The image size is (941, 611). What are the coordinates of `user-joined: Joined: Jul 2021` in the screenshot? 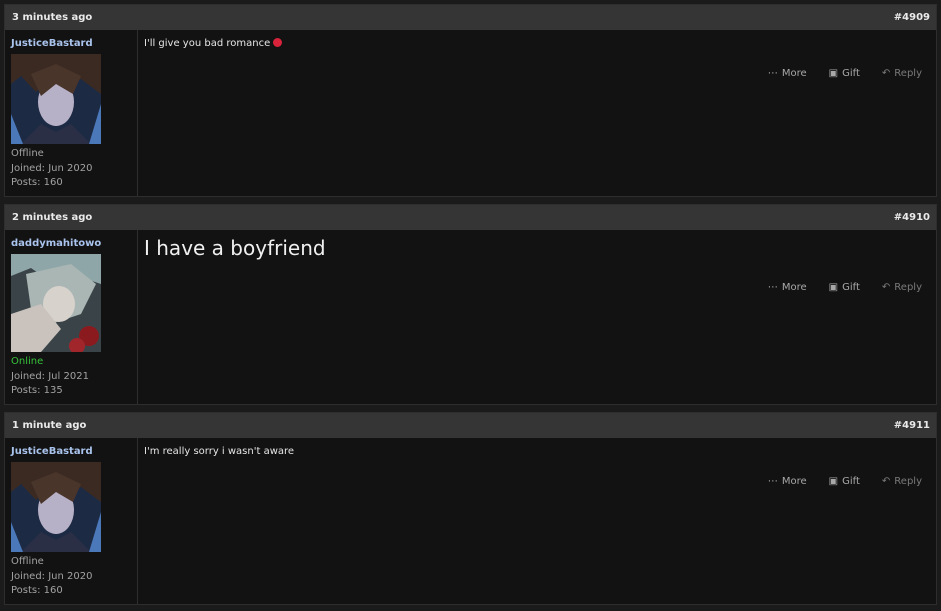 It's located at (50, 376).